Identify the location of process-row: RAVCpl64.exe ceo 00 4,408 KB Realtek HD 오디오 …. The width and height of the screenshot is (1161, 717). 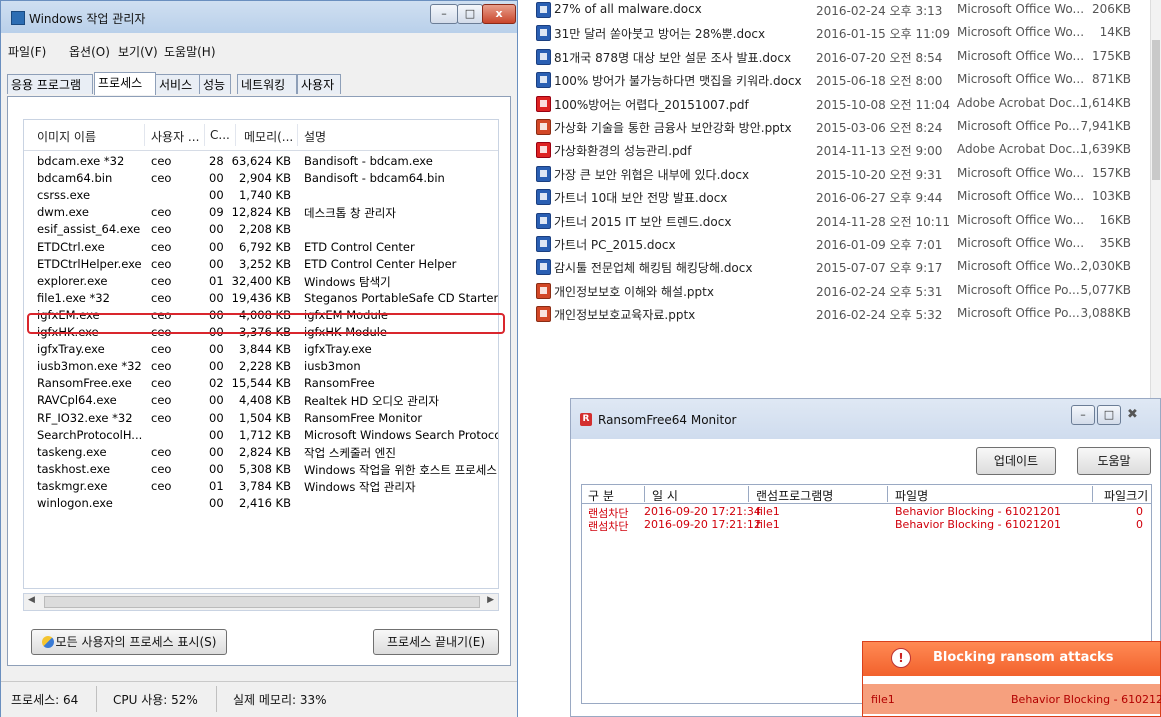
(261, 400).